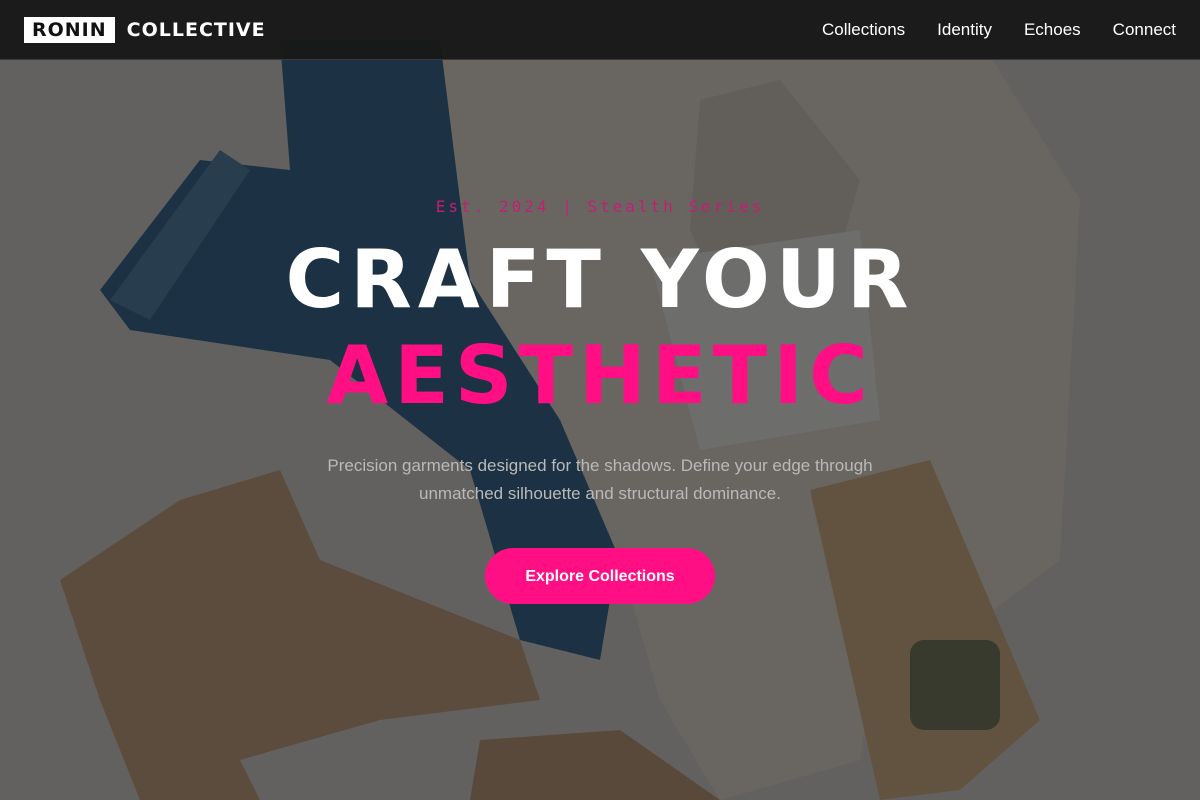 This screenshot has width=1200, height=800. I want to click on nav-link-connect: Connect, so click(1144, 30).